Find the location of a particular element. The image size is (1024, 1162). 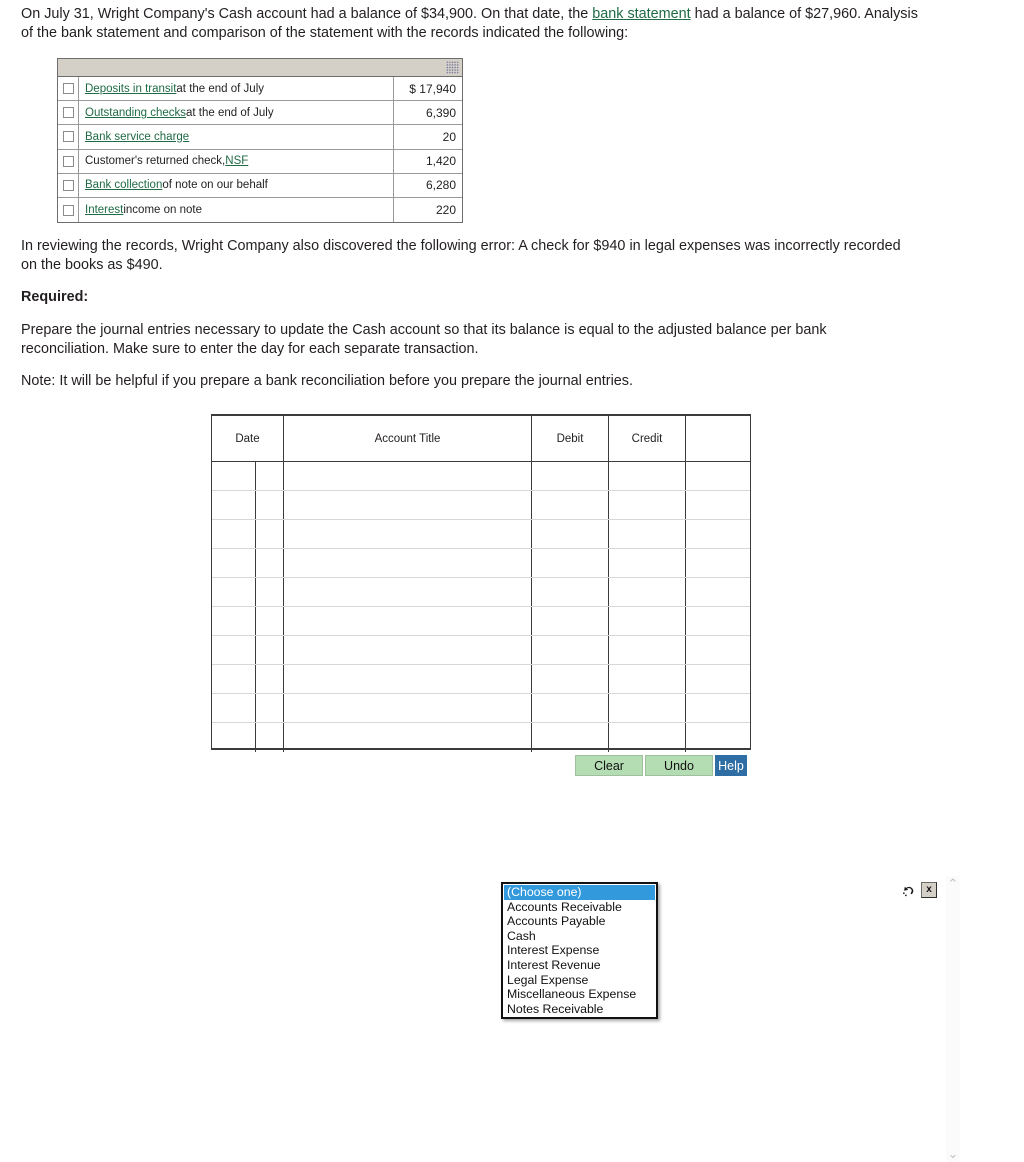

help-button: Help is located at coordinates (731, 765).